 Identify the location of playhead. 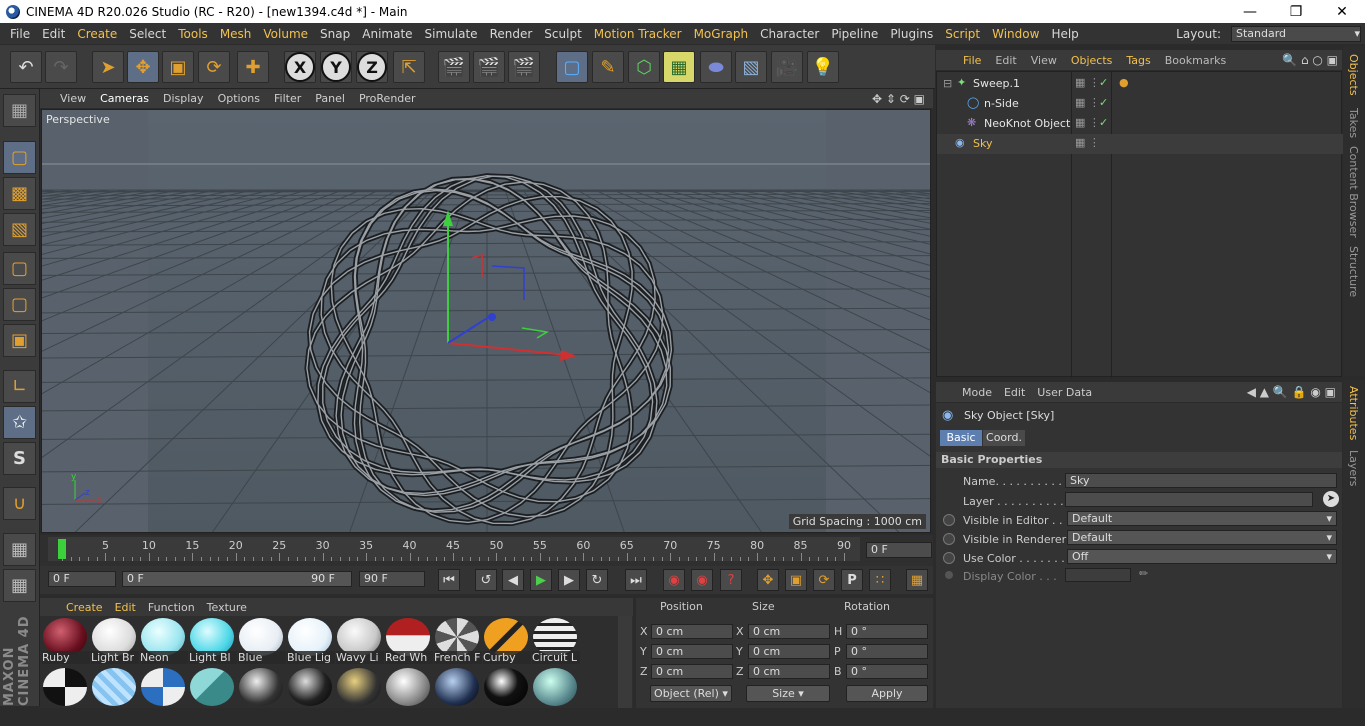
(62, 549).